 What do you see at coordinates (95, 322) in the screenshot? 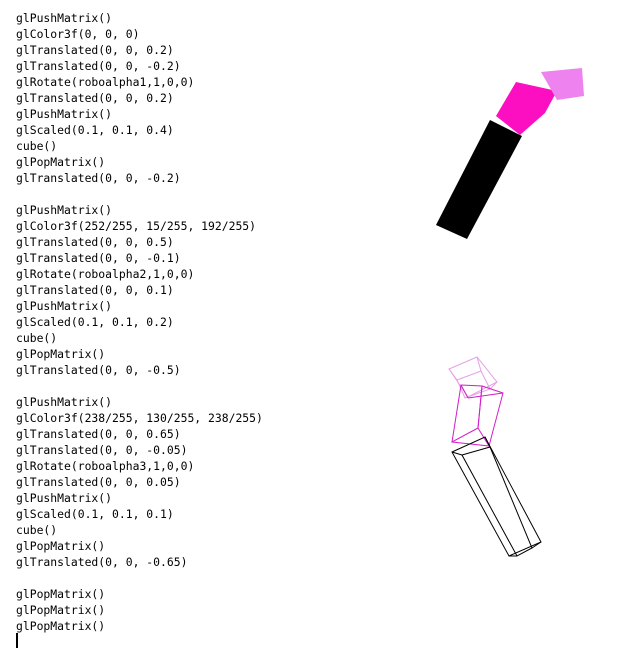
I see `code-line: glScaled(0.1, 0.1, 0.2)` at bounding box center [95, 322].